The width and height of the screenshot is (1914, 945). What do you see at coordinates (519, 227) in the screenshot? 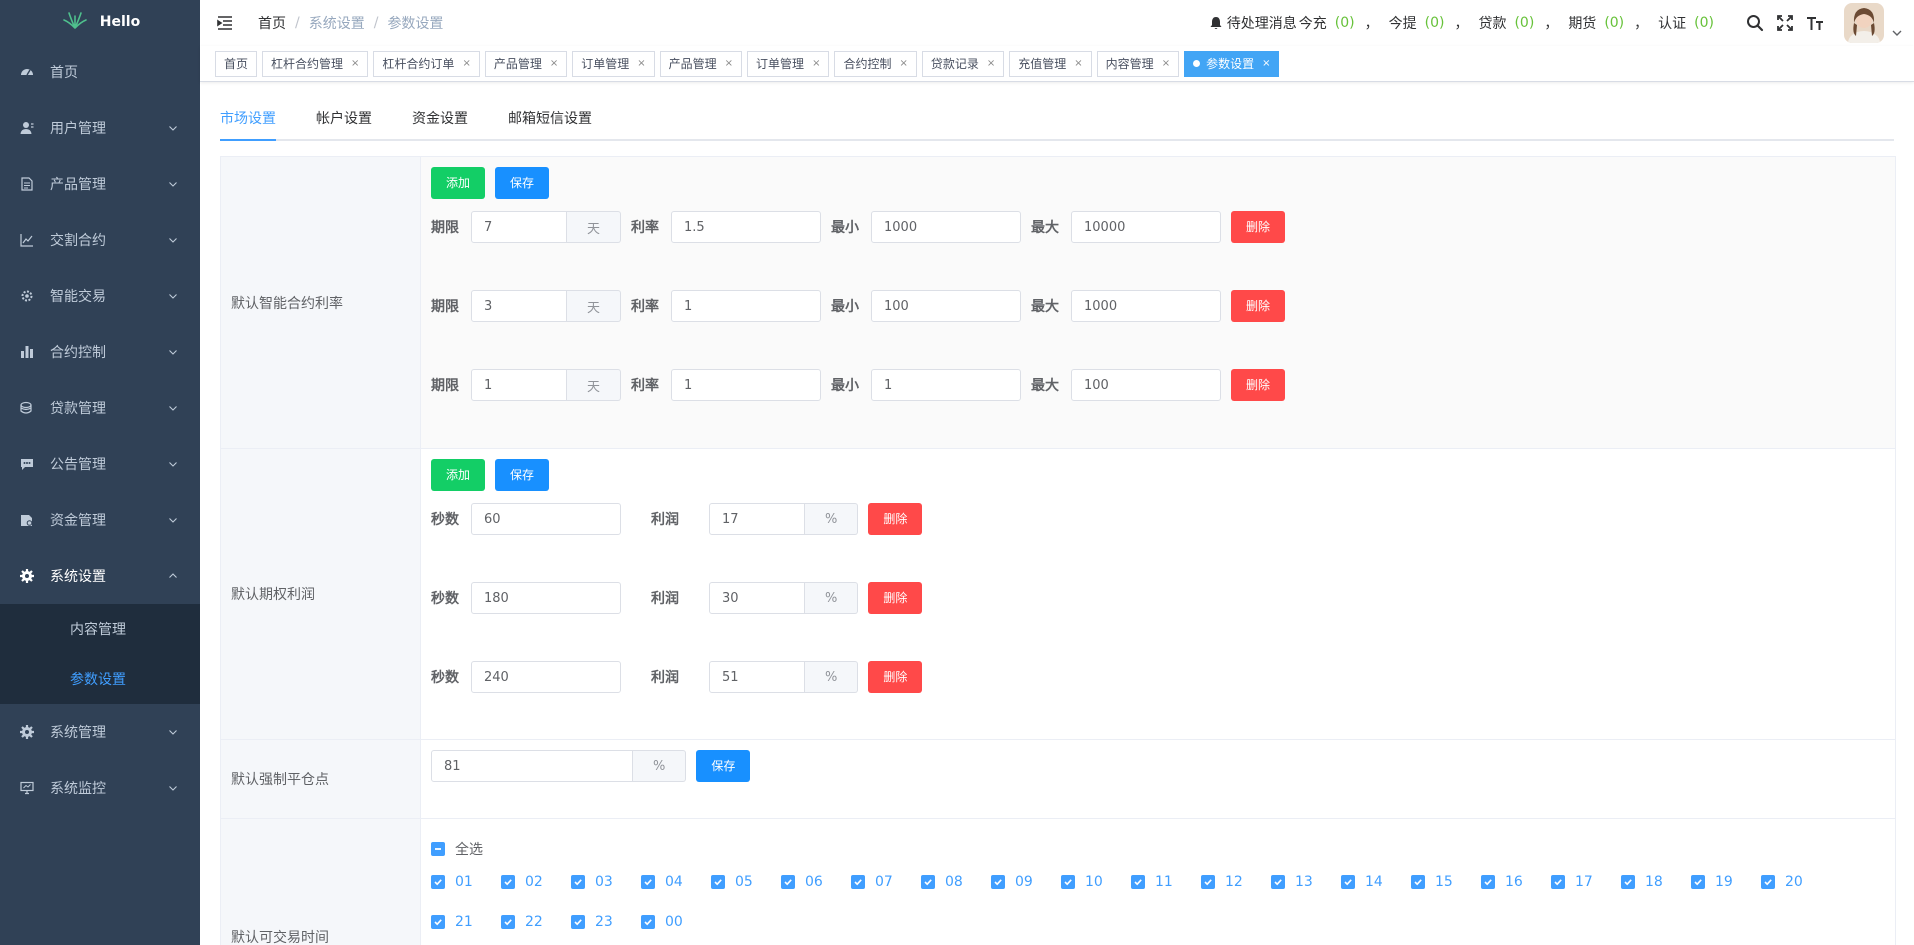
I see `period-input: 7` at bounding box center [519, 227].